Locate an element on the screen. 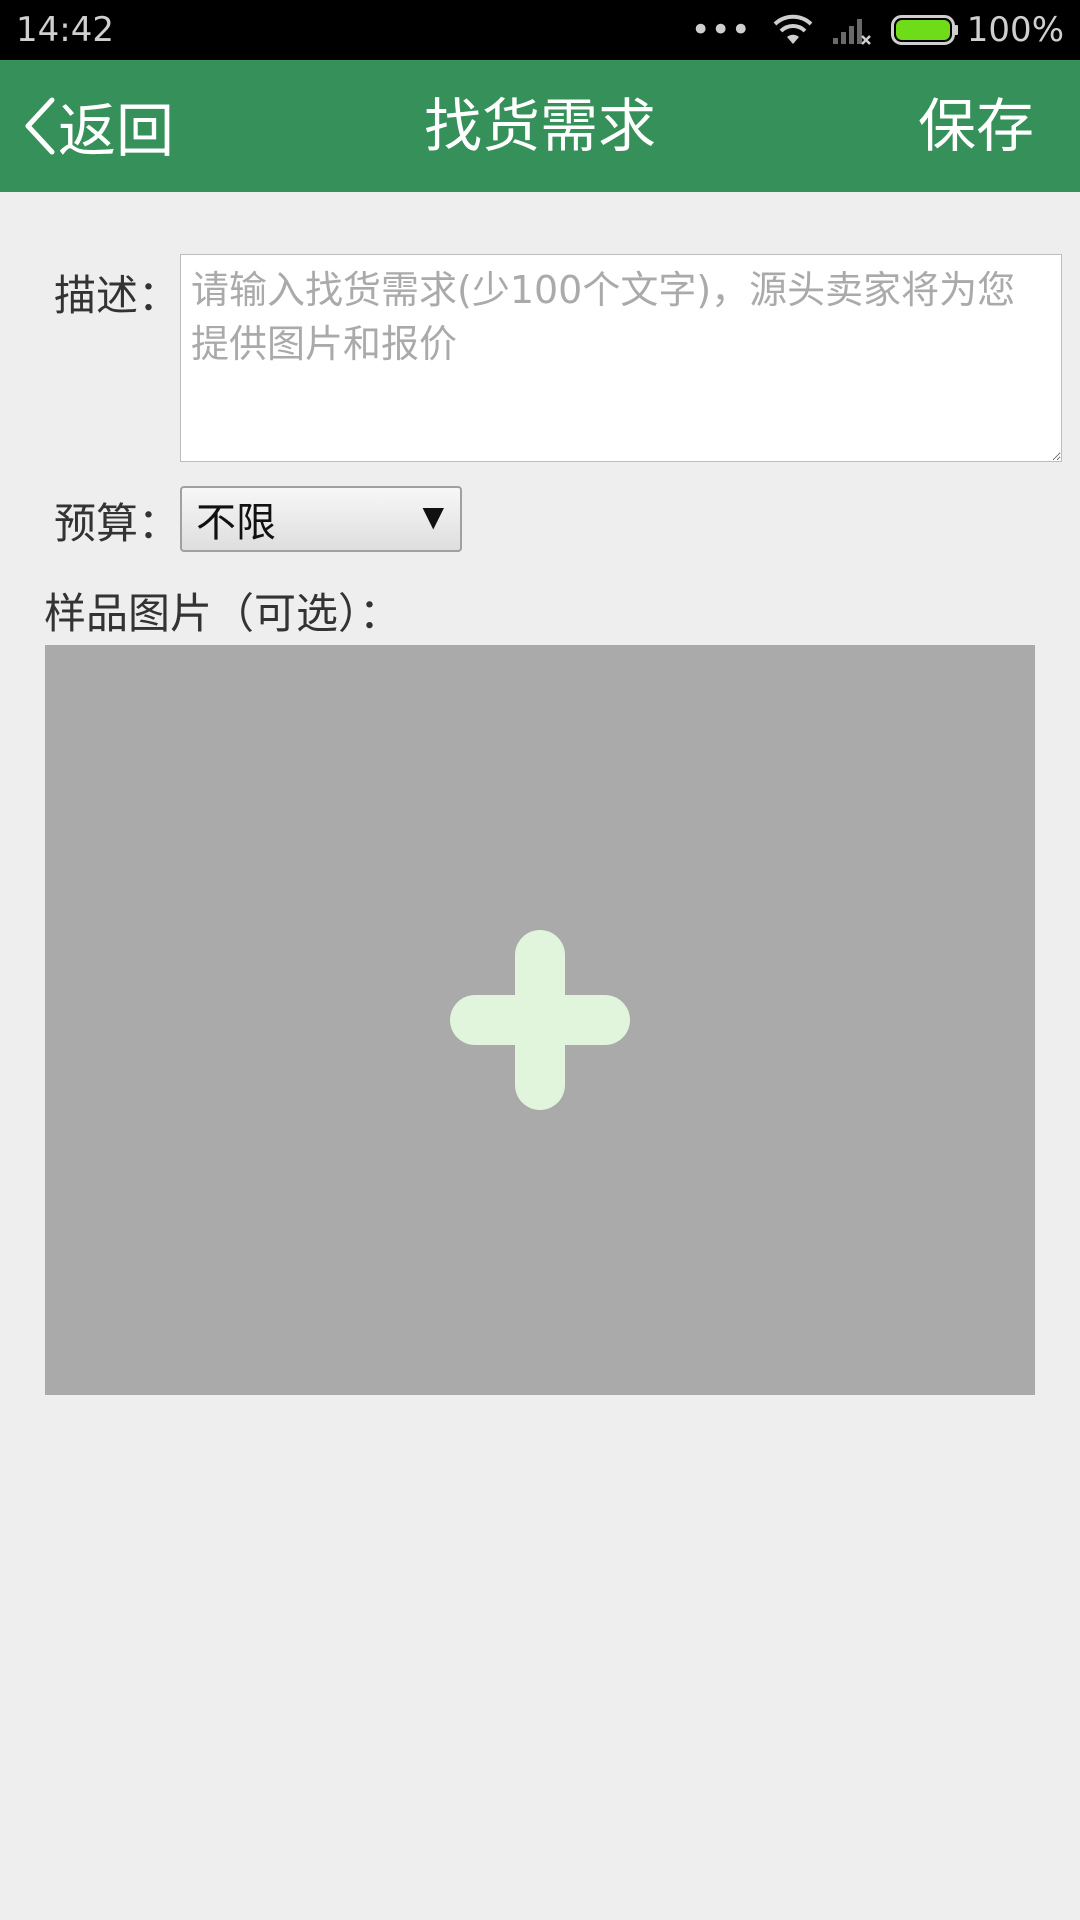 The width and height of the screenshot is (1080, 1920). budget-select: 不限 ▼ is located at coordinates (321, 519).